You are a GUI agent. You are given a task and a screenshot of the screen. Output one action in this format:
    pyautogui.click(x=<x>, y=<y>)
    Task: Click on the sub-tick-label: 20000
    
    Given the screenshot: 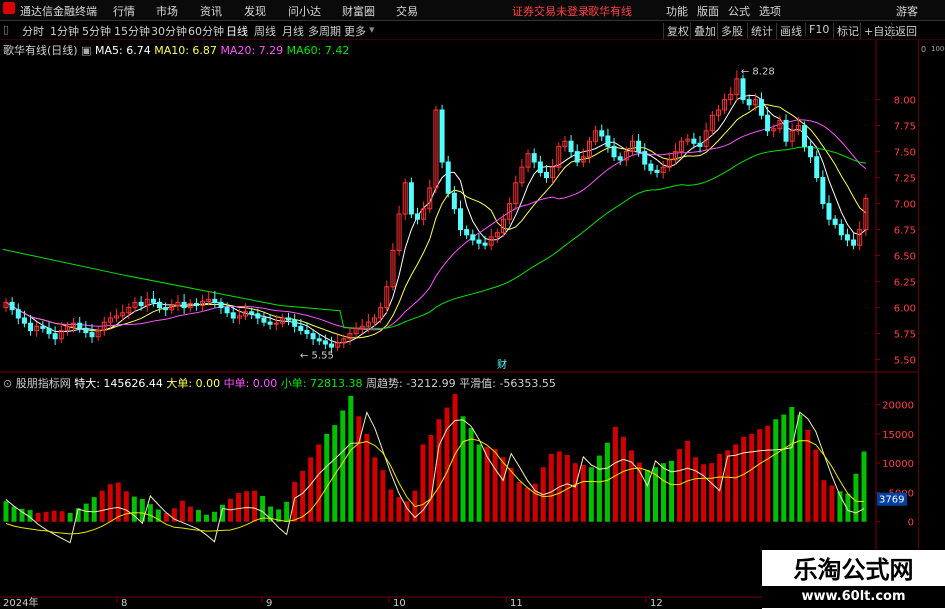 What is the action you would take?
    pyautogui.click(x=898, y=406)
    